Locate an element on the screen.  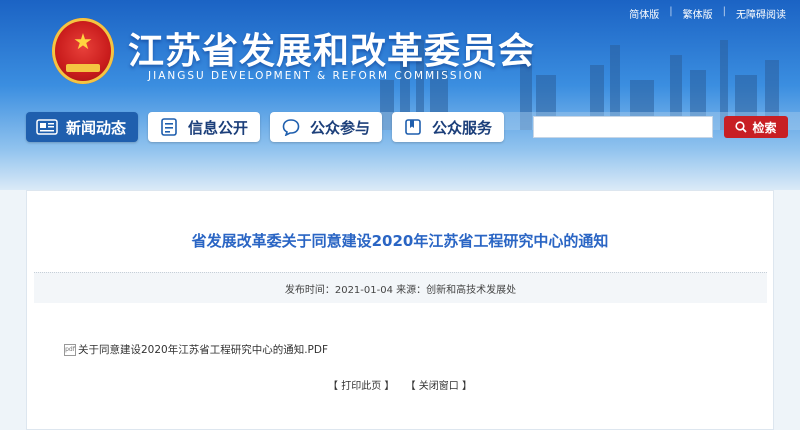
chat-icon is located at coordinates (291, 127).